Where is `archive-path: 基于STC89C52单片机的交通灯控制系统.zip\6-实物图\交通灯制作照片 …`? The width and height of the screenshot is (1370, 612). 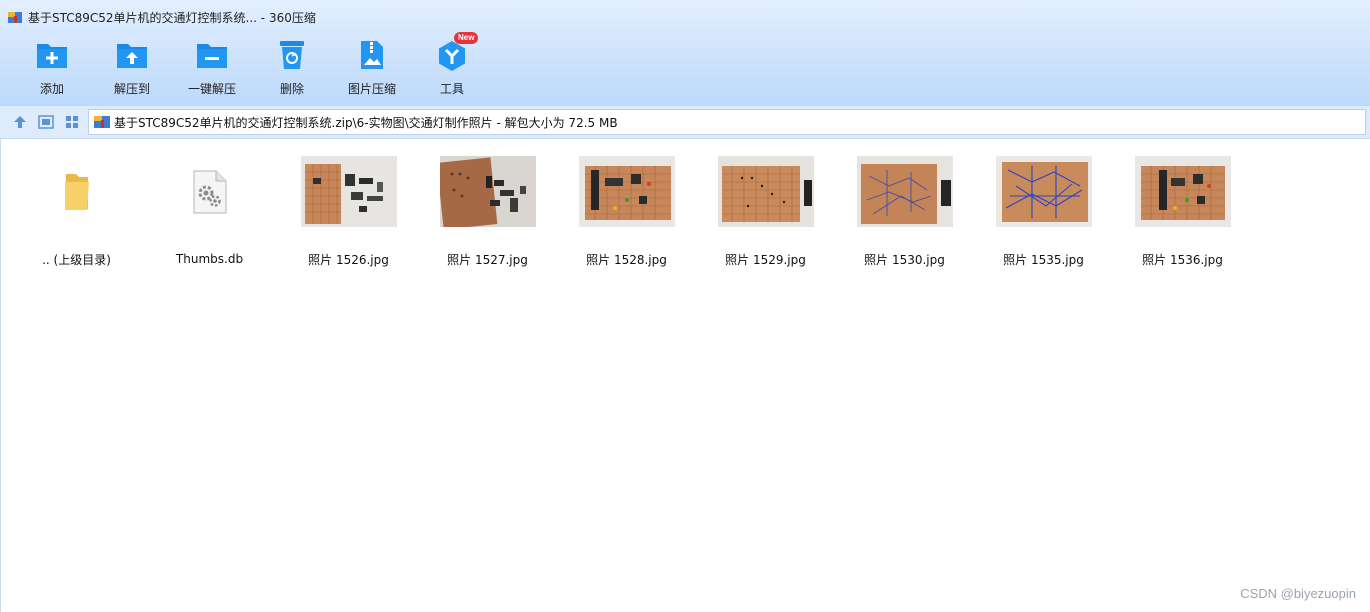 archive-path: 基于STC89C52单片机的交通灯控制系统.zip\6-实物图\交通灯制作照片 … is located at coordinates (366, 122).